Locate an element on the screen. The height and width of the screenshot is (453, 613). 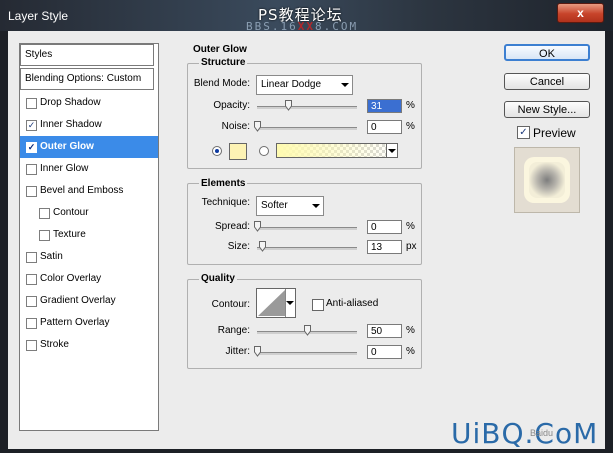
style-item-pattern-overlay: Pattern Overlay is located at coordinates (89, 323).